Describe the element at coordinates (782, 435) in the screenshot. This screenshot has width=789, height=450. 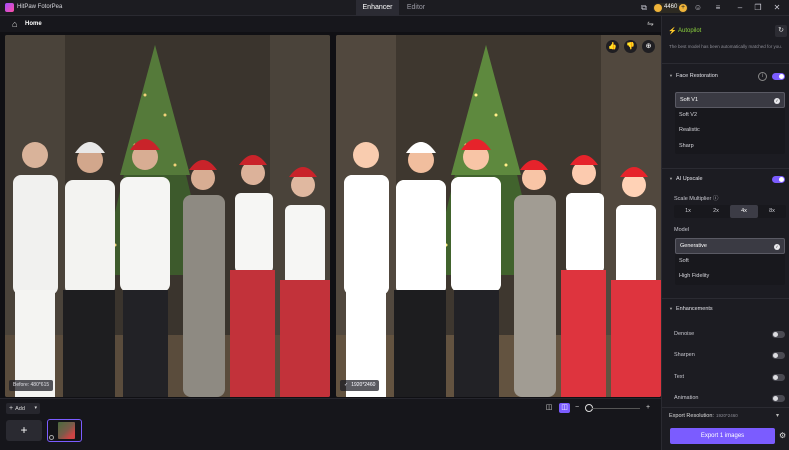
I see `gear-icon: ⚙` at that location.